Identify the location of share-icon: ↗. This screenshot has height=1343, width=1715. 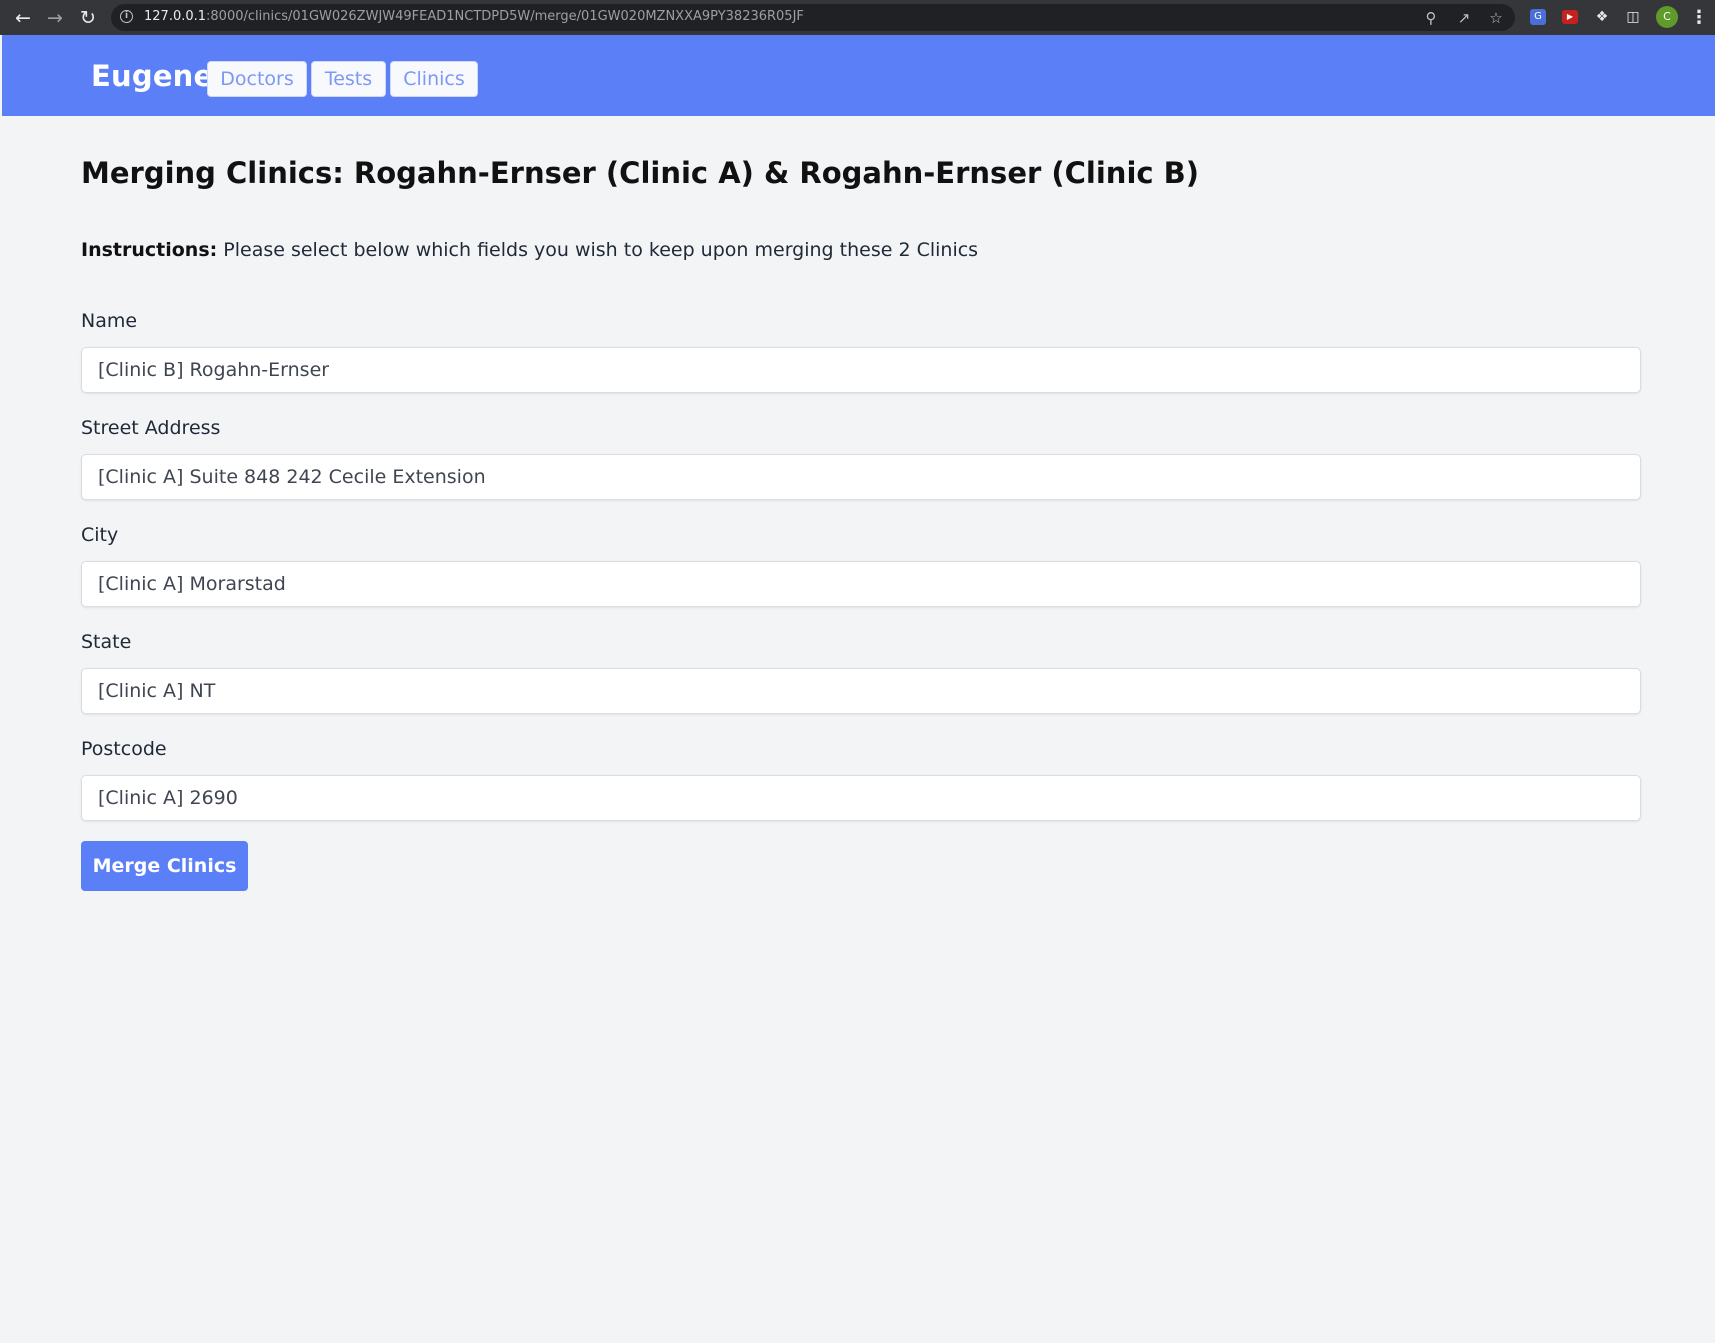
(1464, 18).